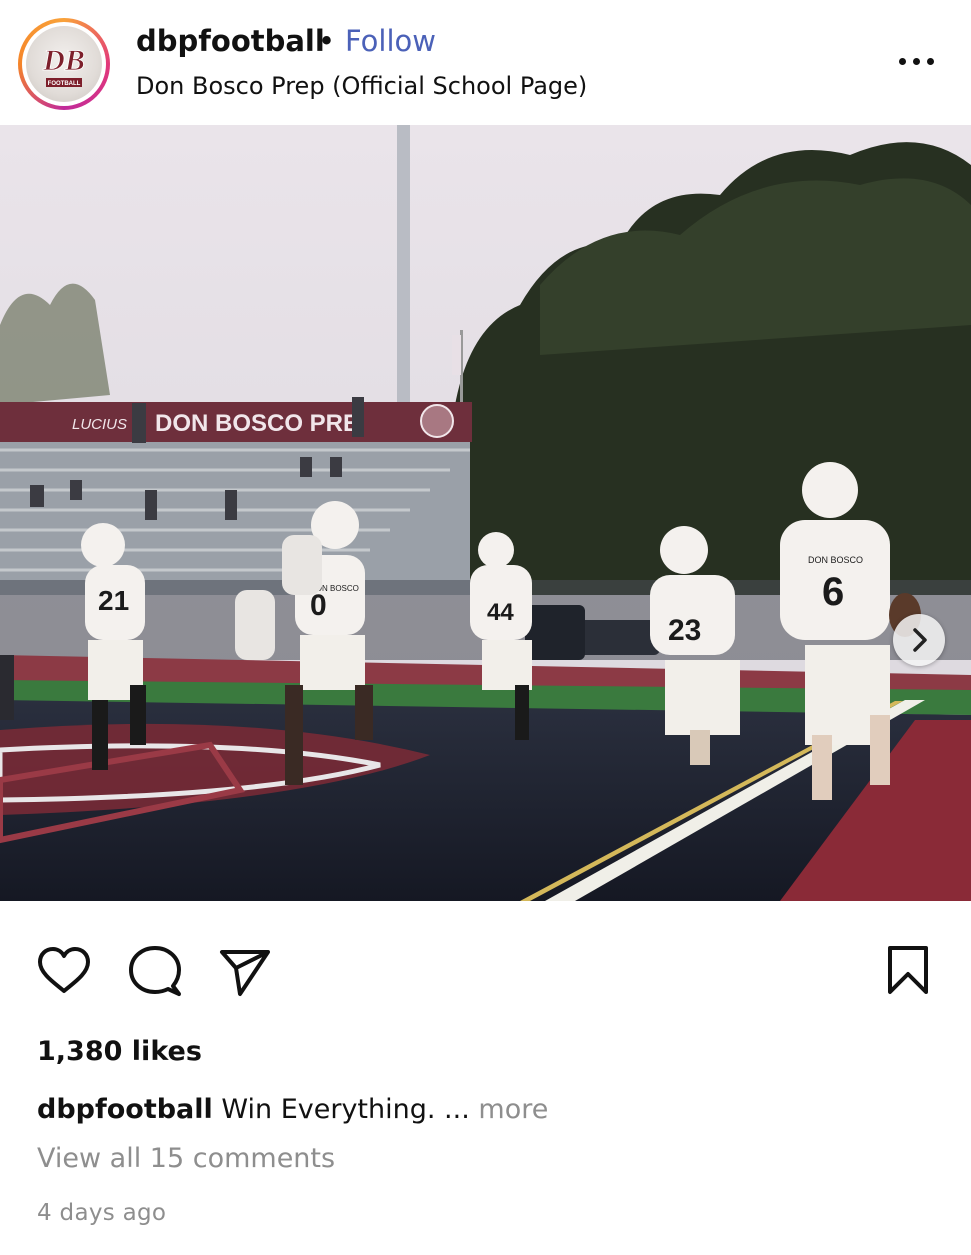  I want to click on share-icon, so click(245, 973).